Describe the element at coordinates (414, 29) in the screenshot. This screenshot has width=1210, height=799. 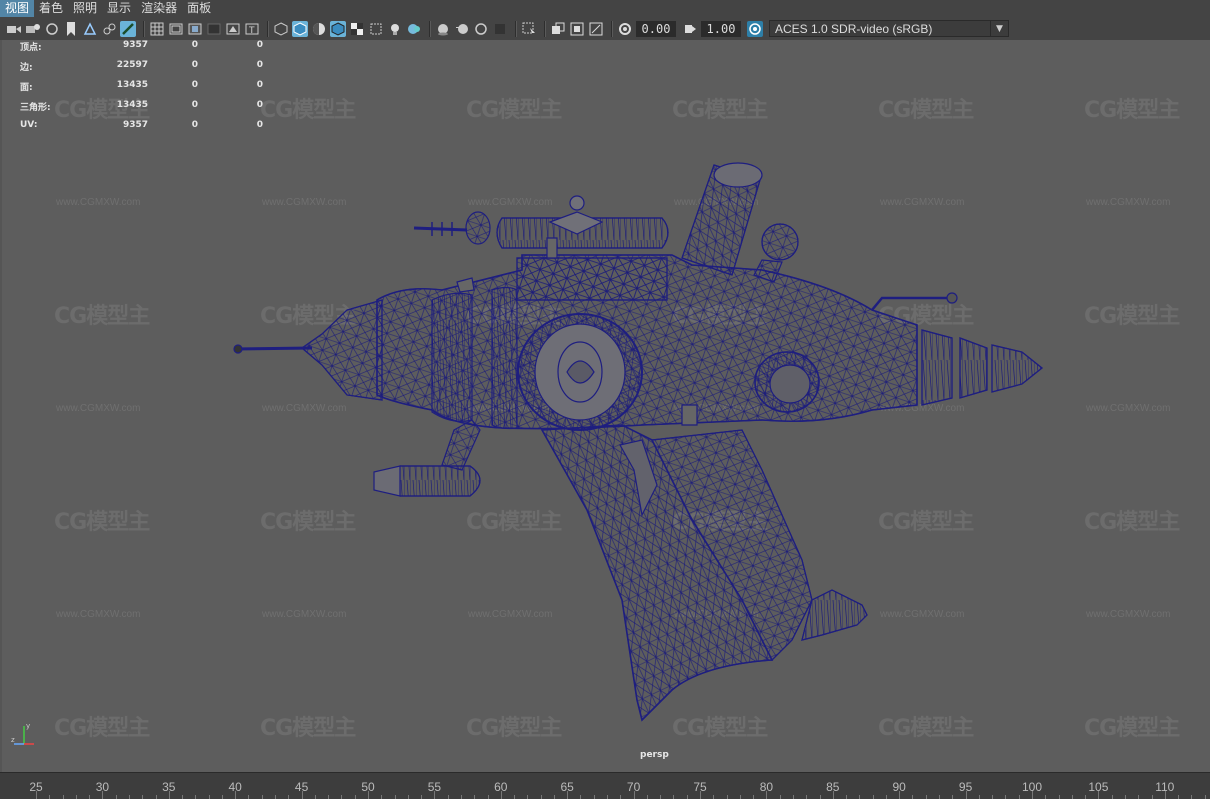
I see `shadows-icon` at that location.